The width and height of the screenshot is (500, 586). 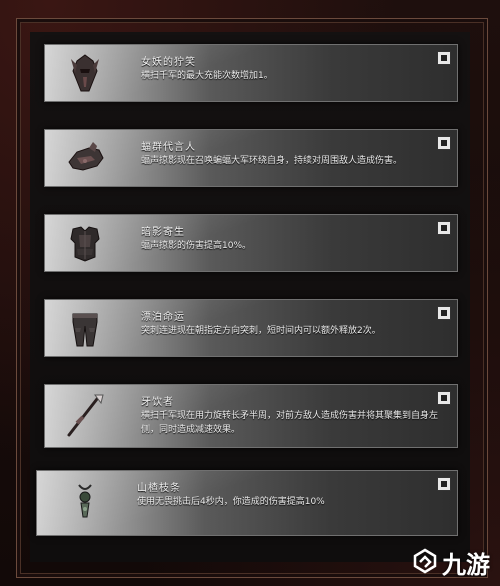 What do you see at coordinates (196, 246) in the screenshot?
I see `skill-description: 蝠声掠影的伤害提高10%。` at bounding box center [196, 246].